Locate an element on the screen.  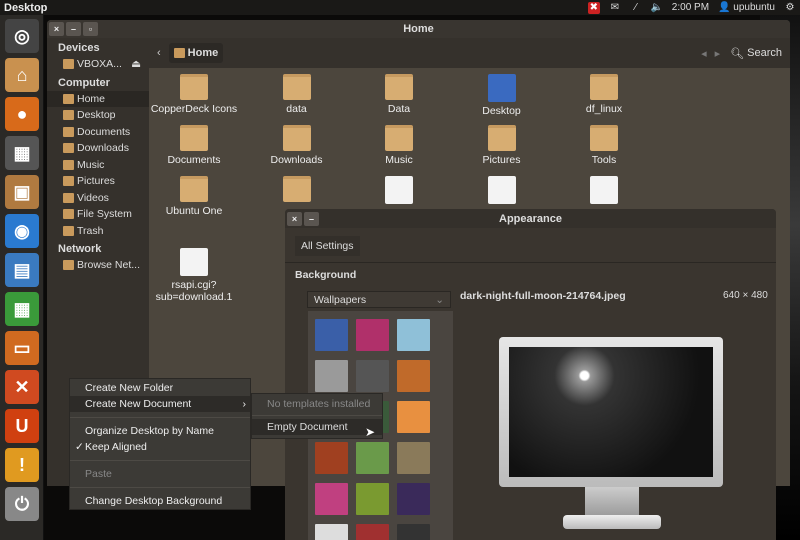
system-settings-icon: ⏻ is located at coordinates (22, 504).